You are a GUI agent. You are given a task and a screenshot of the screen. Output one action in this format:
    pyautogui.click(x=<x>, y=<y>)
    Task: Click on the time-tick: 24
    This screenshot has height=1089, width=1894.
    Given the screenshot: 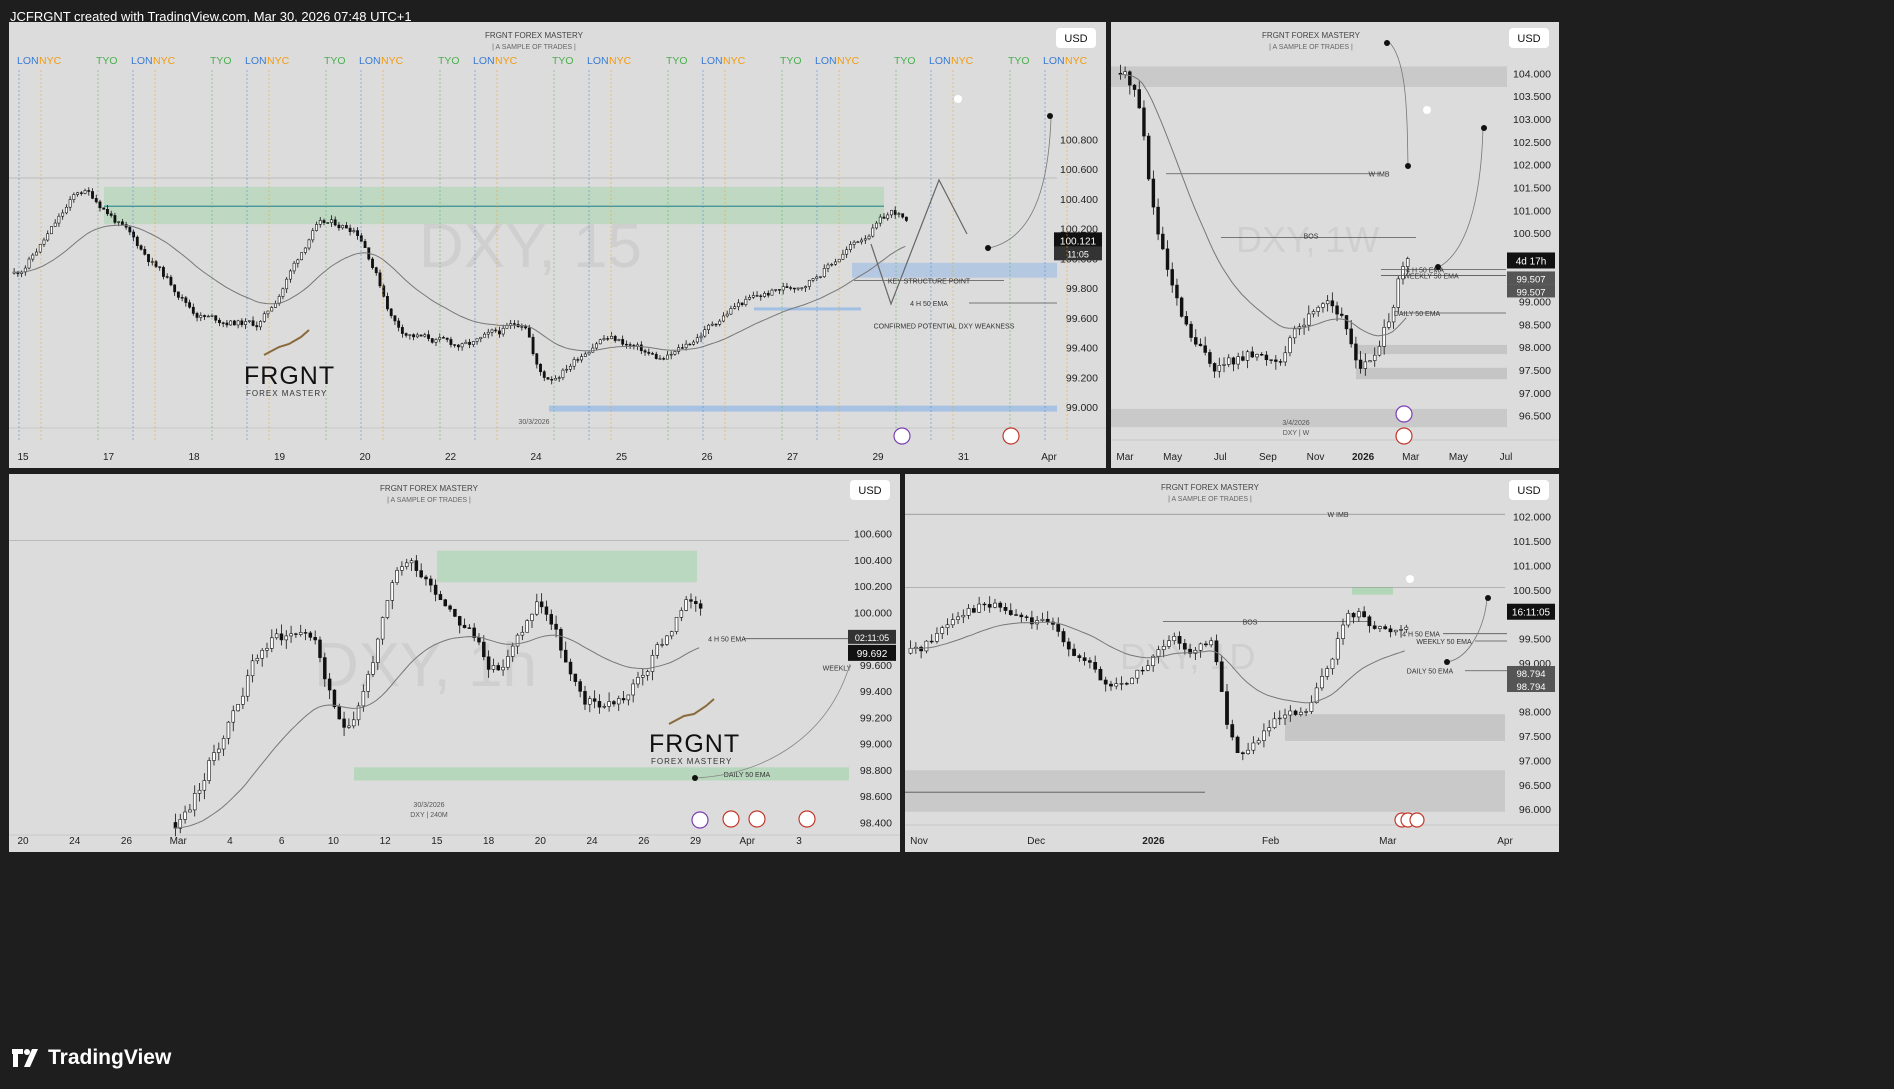 What is the action you would take?
    pyautogui.click(x=75, y=841)
    